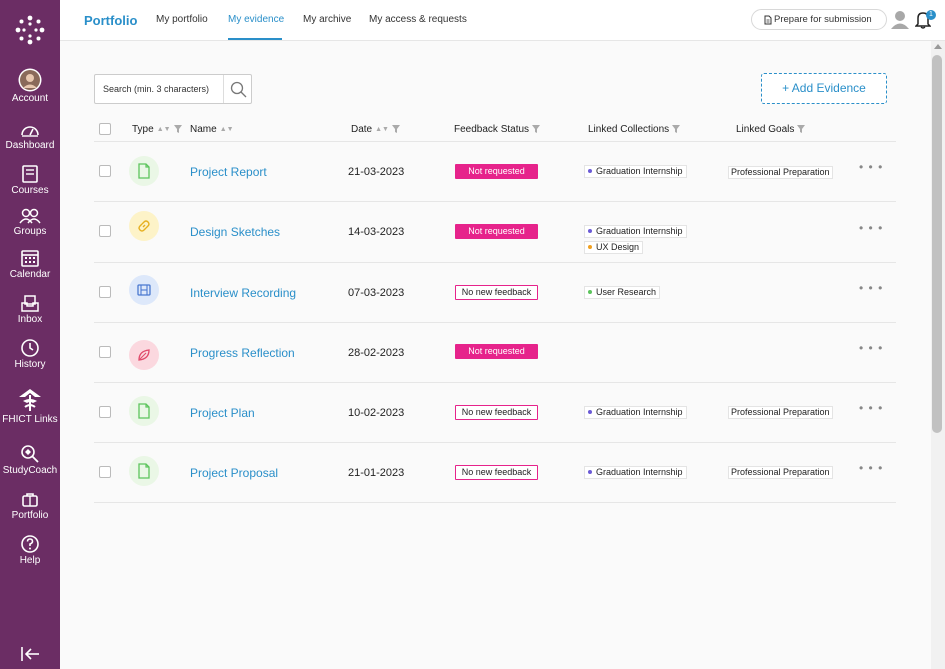  I want to click on evidence-name-link: Project Plan, so click(222, 413).